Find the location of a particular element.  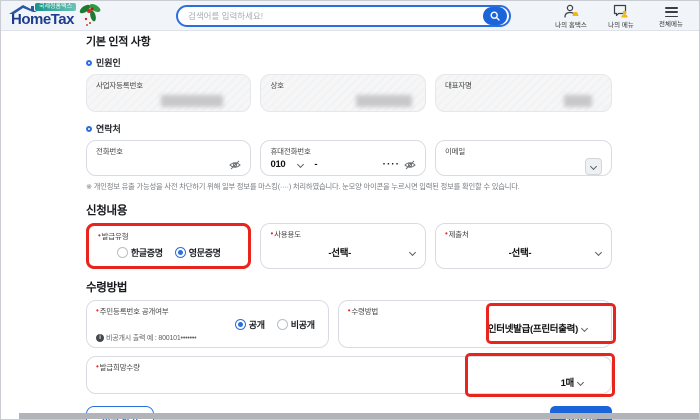

field-issue-type: •발급유형 한글증명 영문증명 is located at coordinates (169, 246).